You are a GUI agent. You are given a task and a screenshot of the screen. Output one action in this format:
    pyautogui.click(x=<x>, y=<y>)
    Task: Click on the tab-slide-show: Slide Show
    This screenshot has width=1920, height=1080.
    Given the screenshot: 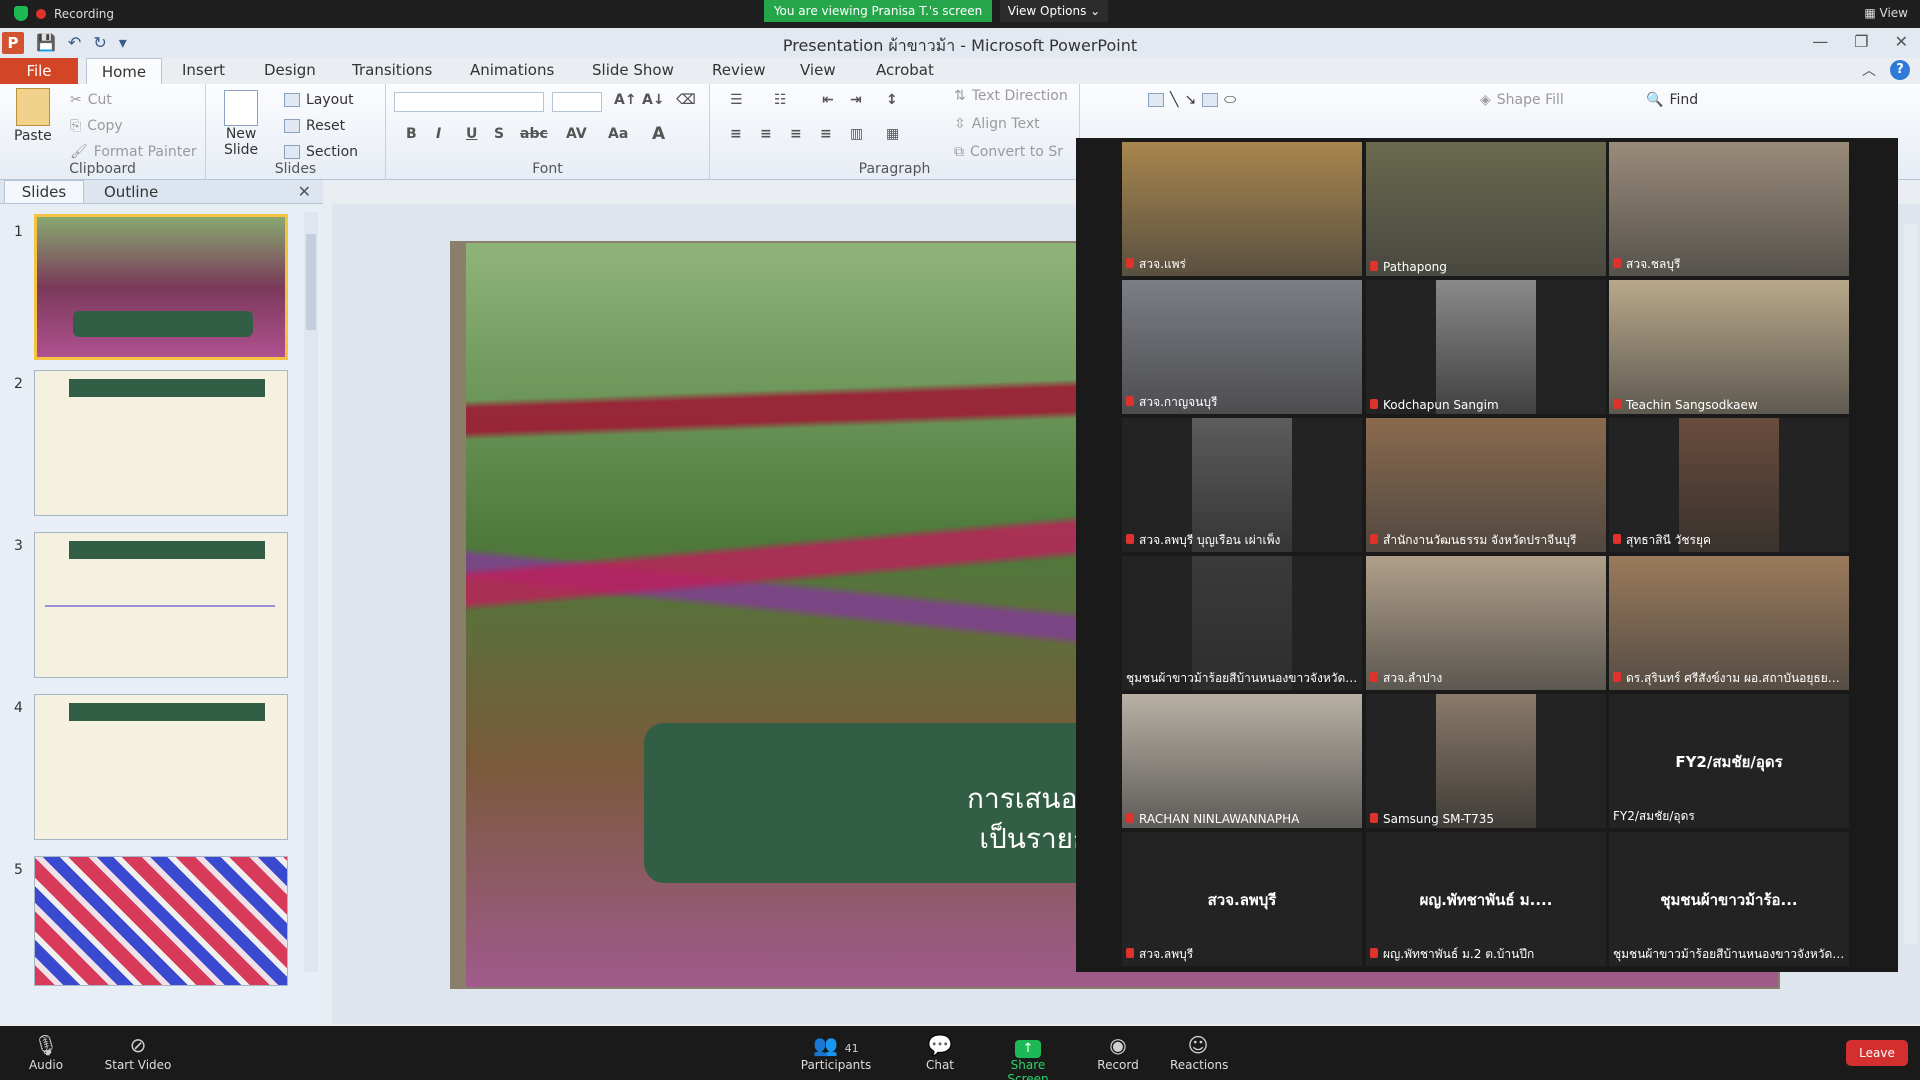 What is the action you would take?
    pyautogui.click(x=633, y=70)
    